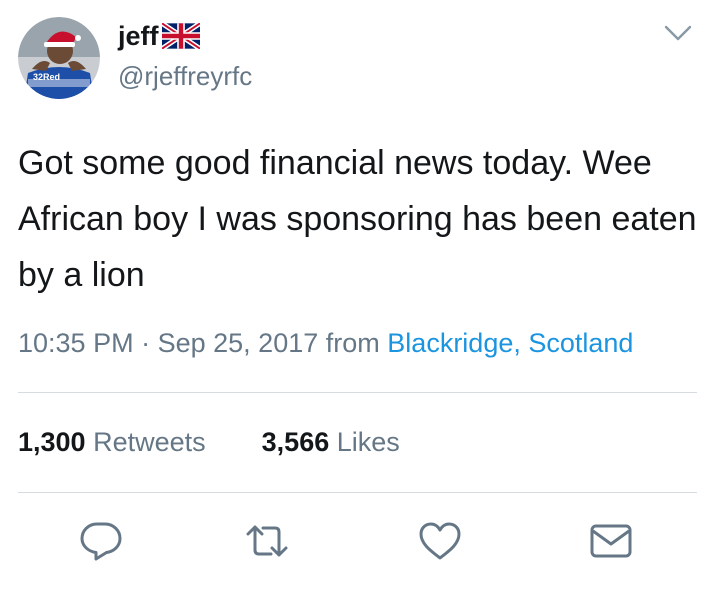 The height and width of the screenshot is (590, 713). I want to click on chevron-down-icon, so click(678, 33).